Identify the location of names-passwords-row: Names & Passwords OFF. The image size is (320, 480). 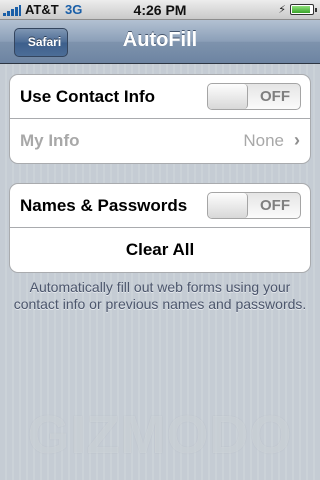
(160, 206).